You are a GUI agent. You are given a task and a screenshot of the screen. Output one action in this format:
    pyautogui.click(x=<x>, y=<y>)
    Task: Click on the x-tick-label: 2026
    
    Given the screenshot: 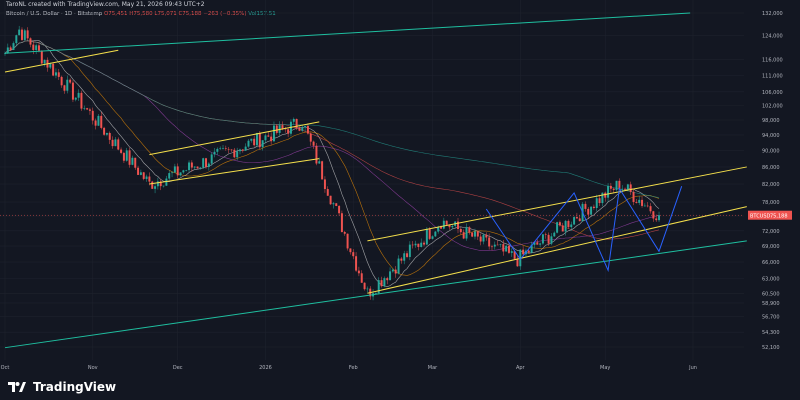 What is the action you would take?
    pyautogui.click(x=265, y=368)
    